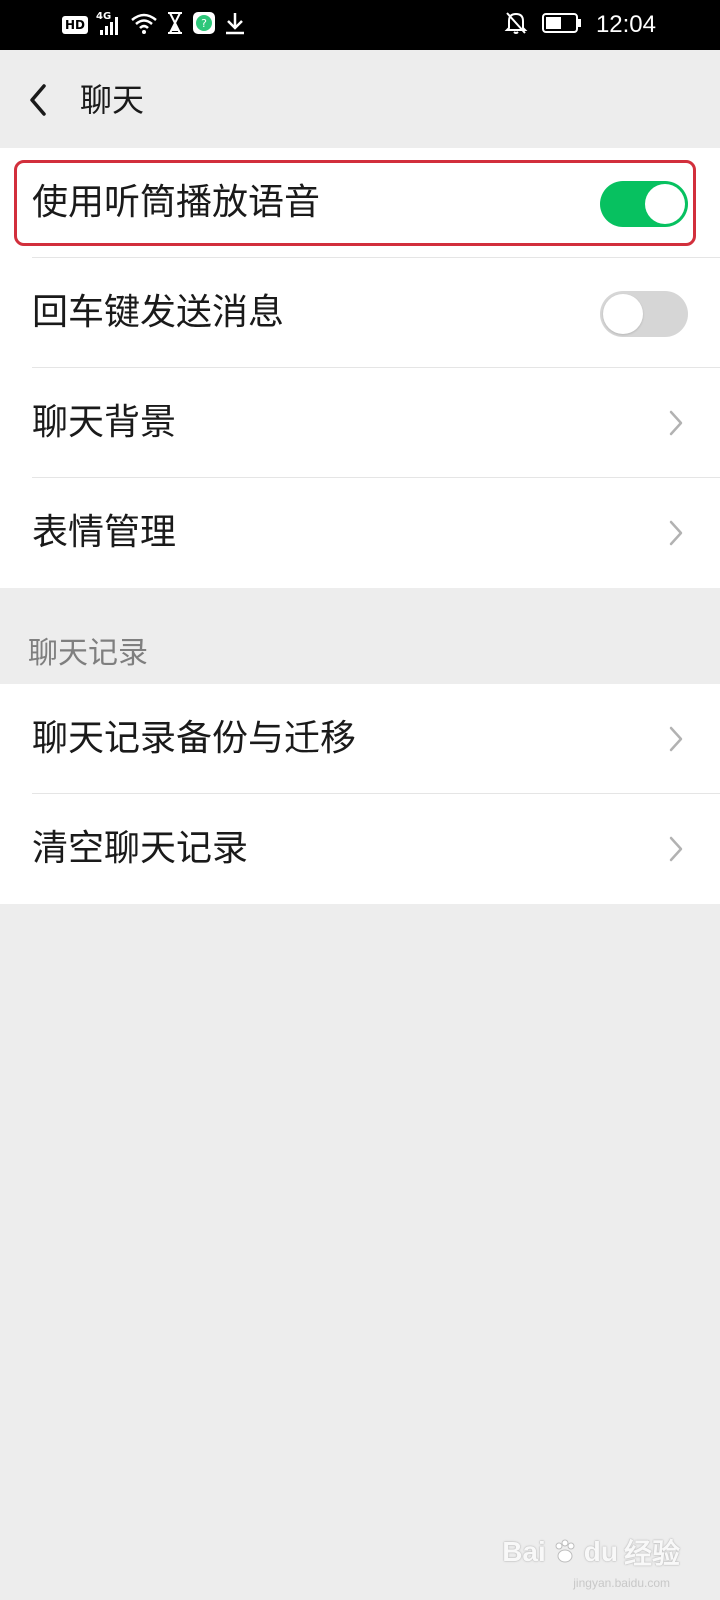 This screenshot has height=1600, width=720. What do you see at coordinates (644, 314) in the screenshot?
I see `enter-to-send-toggle` at bounding box center [644, 314].